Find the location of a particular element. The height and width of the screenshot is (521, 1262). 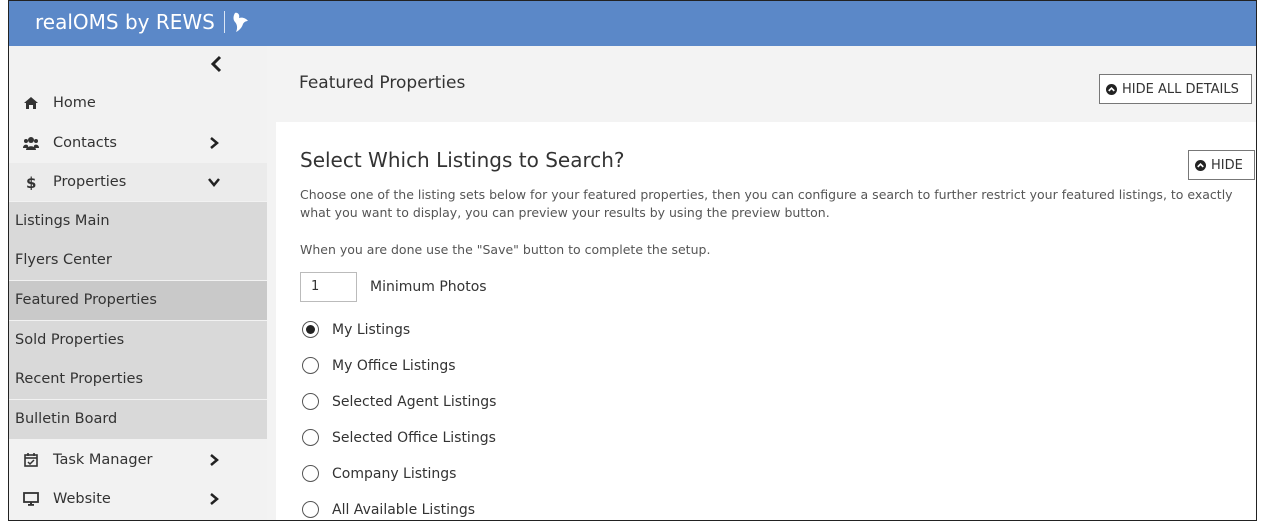

radio-label: All Available Listings is located at coordinates (404, 509).